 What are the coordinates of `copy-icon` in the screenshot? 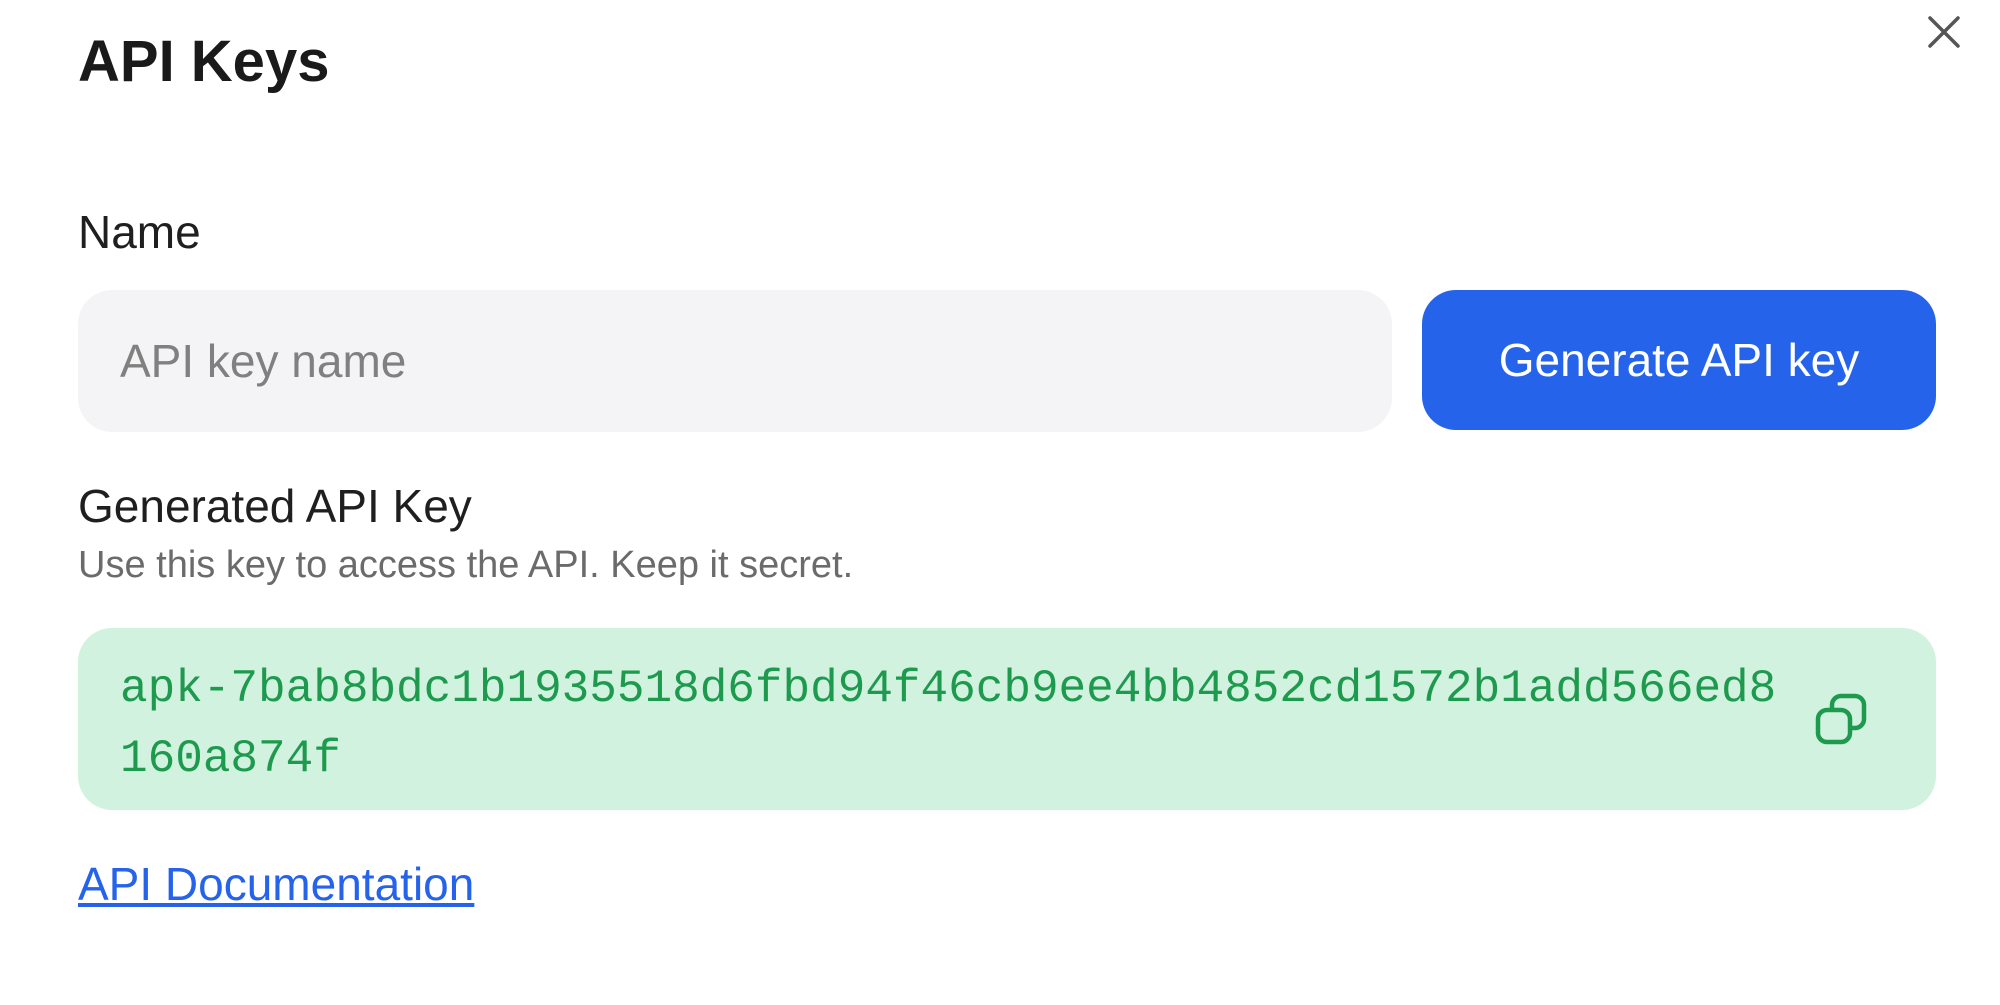 It's located at (1841, 719).